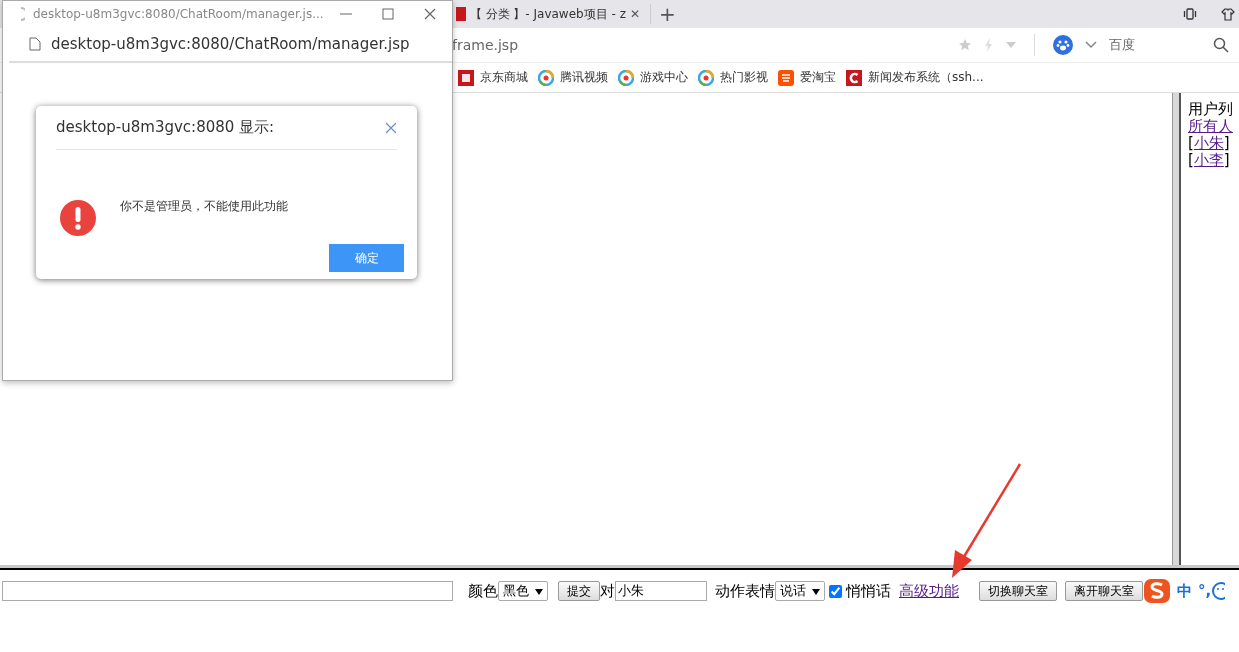 This screenshot has height=652, width=1239. What do you see at coordinates (1210, 126) in the screenshot?
I see `all-users-link: 所有人` at bounding box center [1210, 126].